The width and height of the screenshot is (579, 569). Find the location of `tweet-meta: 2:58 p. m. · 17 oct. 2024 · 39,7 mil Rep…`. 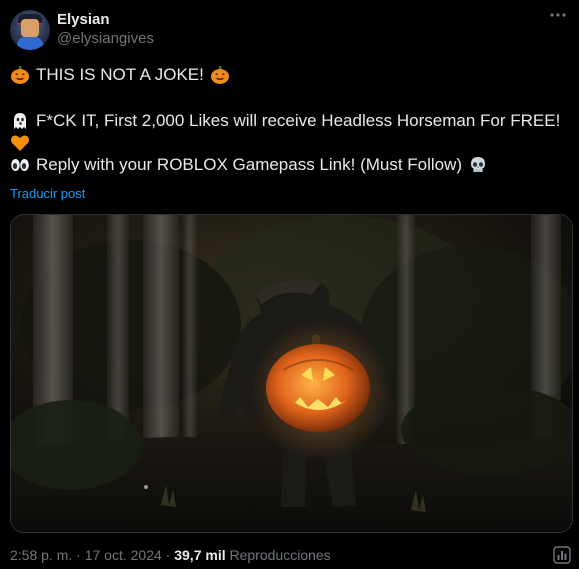

tweet-meta: 2:58 p. m. · 17 oct. 2024 · 39,7 mil Rep… is located at coordinates (170, 555).